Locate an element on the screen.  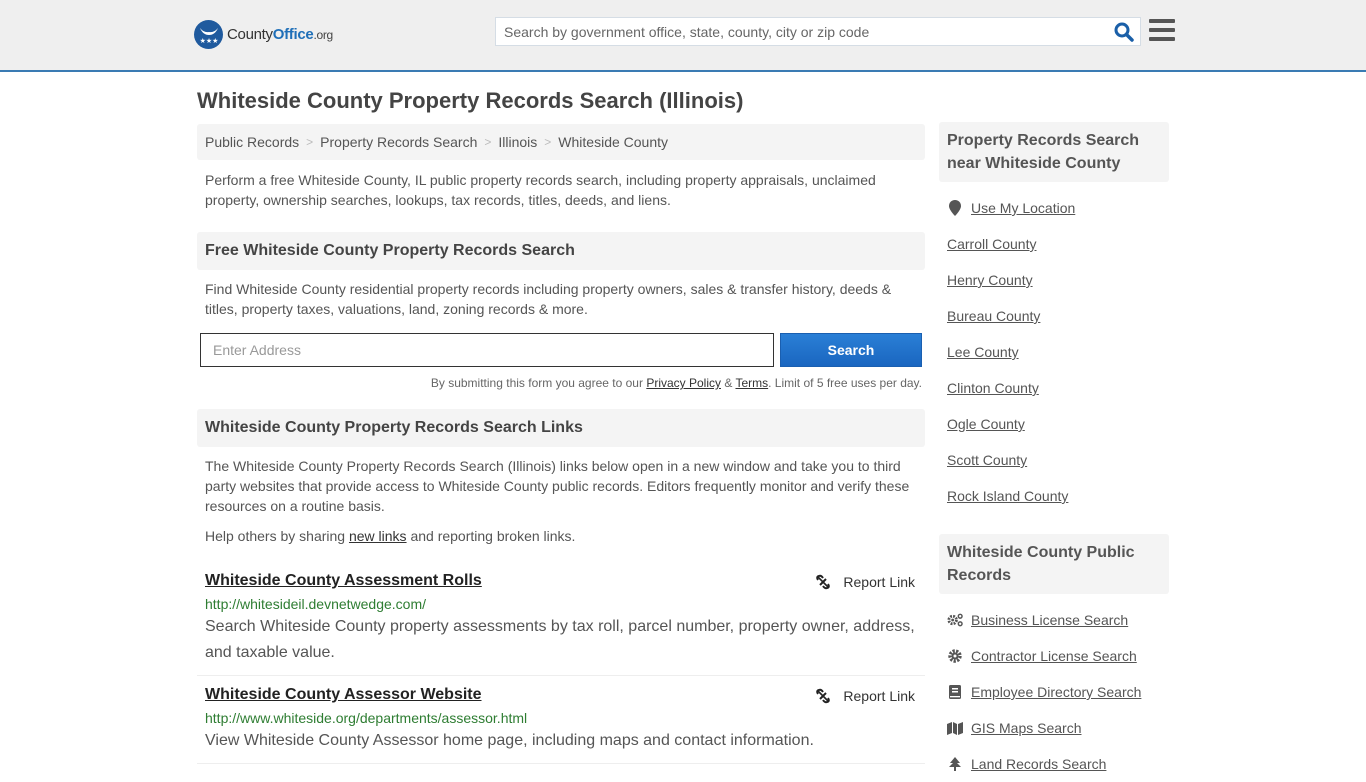
public-record-link: Contractor License Search is located at coordinates (1054, 656).